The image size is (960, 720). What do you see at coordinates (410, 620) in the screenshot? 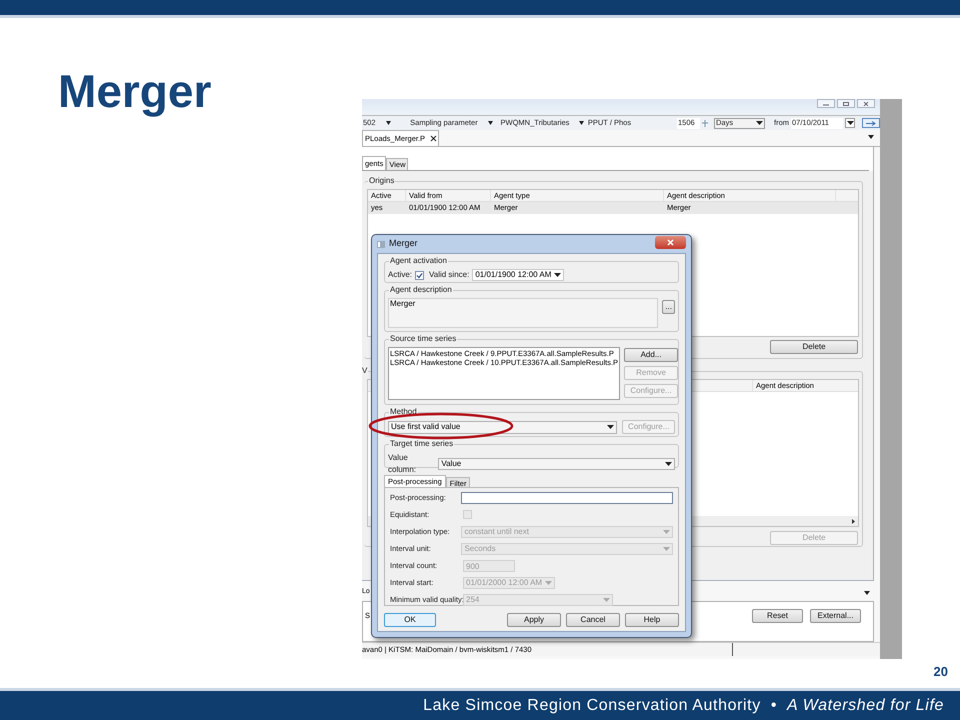
I see `dialog-button: OK` at bounding box center [410, 620].